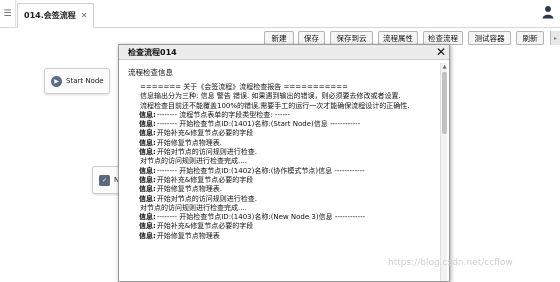 The width and height of the screenshot is (560, 282). Describe the element at coordinates (311, 38) in the screenshot. I see `save-button: 保存` at that location.